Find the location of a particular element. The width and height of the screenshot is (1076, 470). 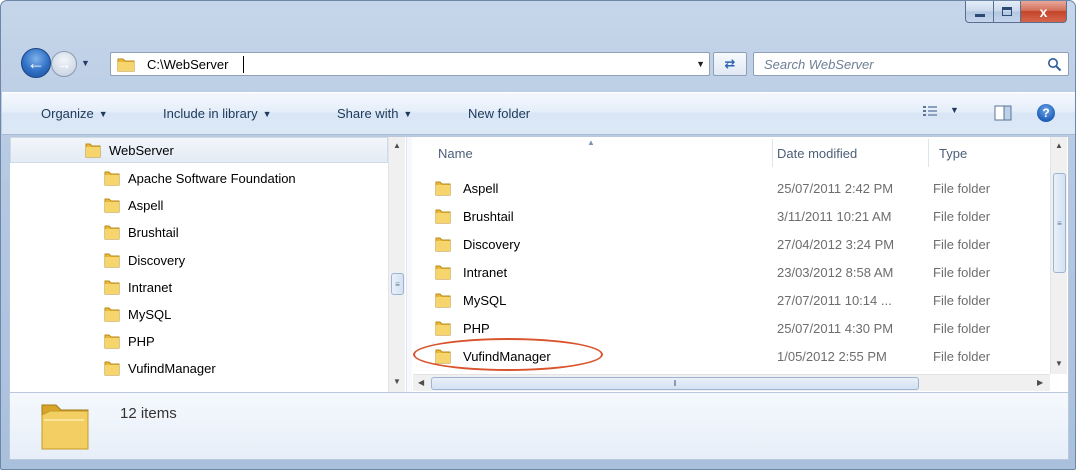

close-button: x is located at coordinates (1044, 12).